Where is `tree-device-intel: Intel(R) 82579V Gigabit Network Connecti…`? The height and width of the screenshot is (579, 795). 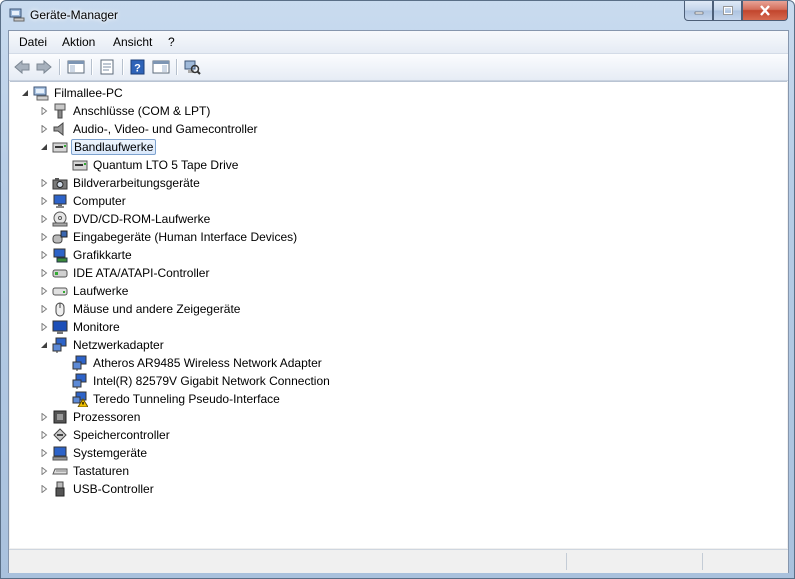 tree-device-intel: Intel(R) 82579V Gigabit Network Connecti… is located at coordinates (202, 381).